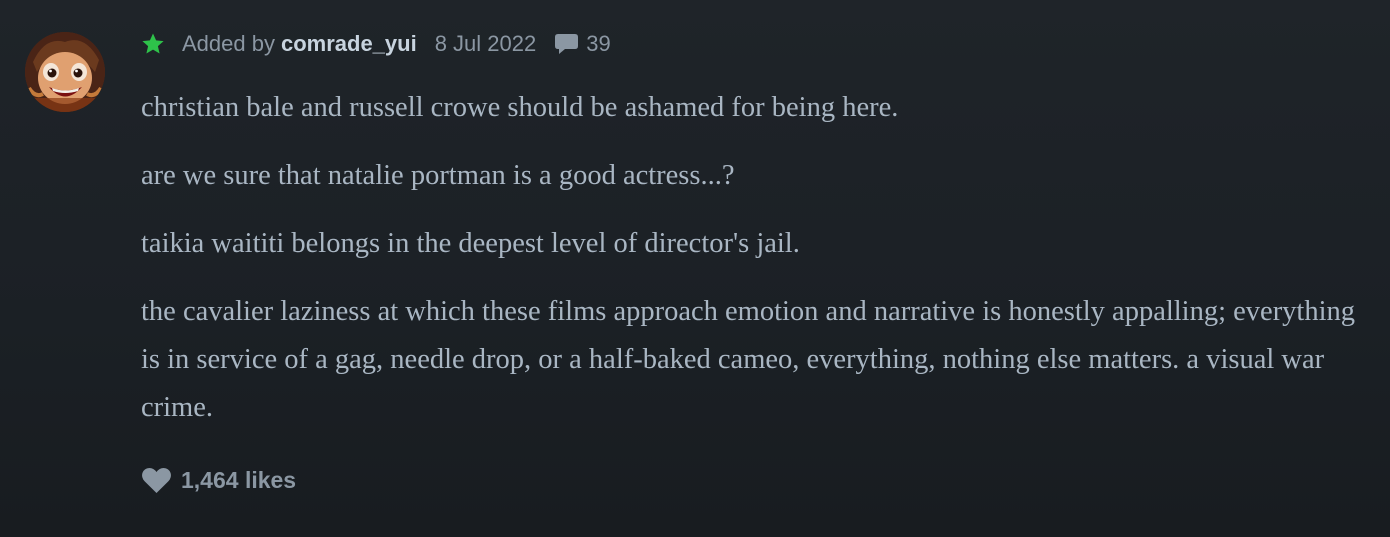 This screenshot has width=1390, height=537. What do you see at coordinates (156, 480) in the screenshot?
I see `heart-icon` at bounding box center [156, 480].